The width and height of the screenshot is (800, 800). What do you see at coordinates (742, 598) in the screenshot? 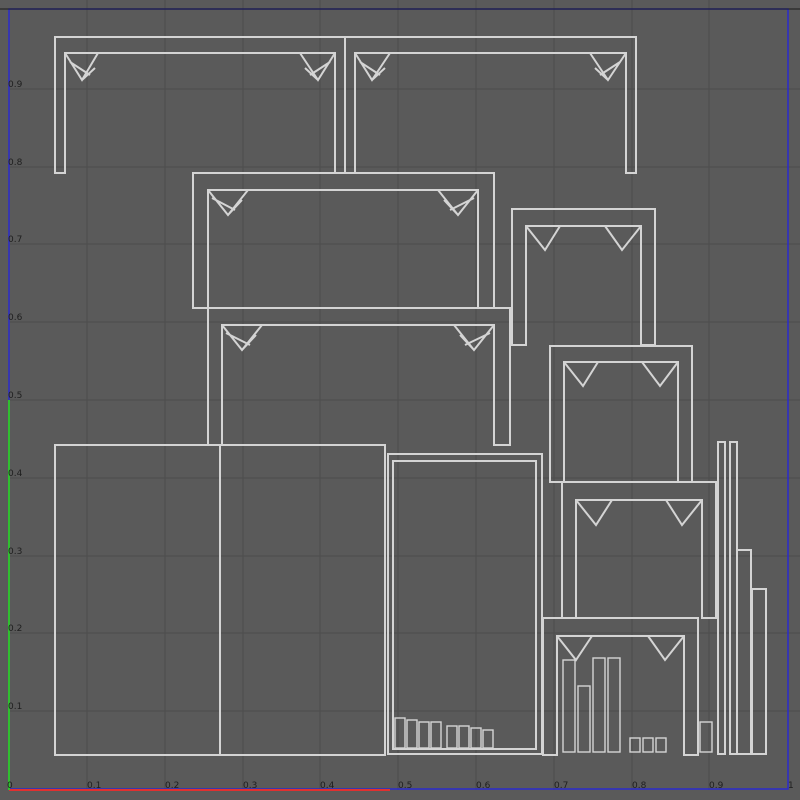
I see `uv-island-strips` at bounding box center [742, 598].